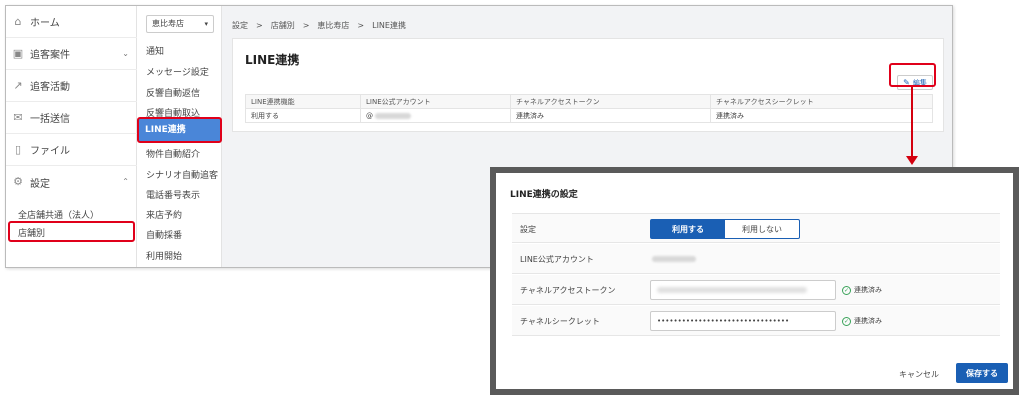  What do you see at coordinates (71, 150) in the screenshot?
I see `sidebar-item-file: ▯ ファイル` at bounding box center [71, 150].